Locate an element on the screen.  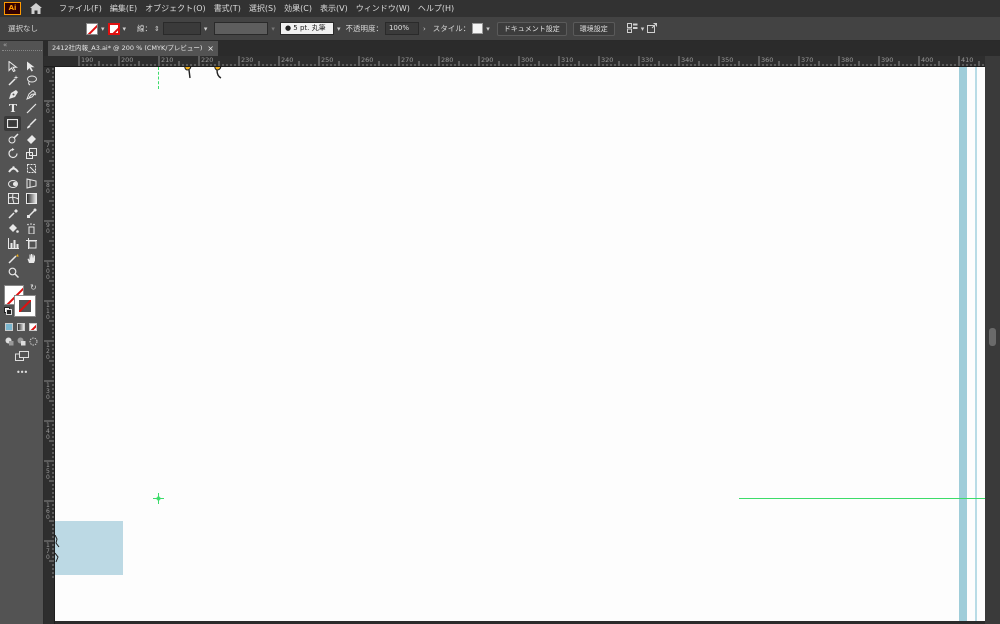
gradient-tool-icon is located at coordinates (31, 198).